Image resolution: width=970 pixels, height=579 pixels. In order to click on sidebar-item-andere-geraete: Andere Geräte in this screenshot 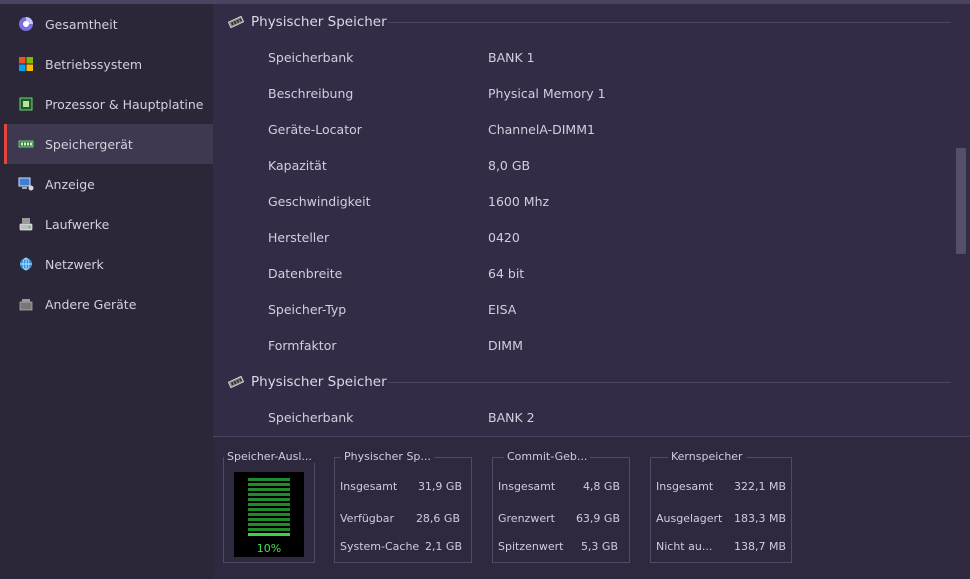, I will do `click(108, 304)`.